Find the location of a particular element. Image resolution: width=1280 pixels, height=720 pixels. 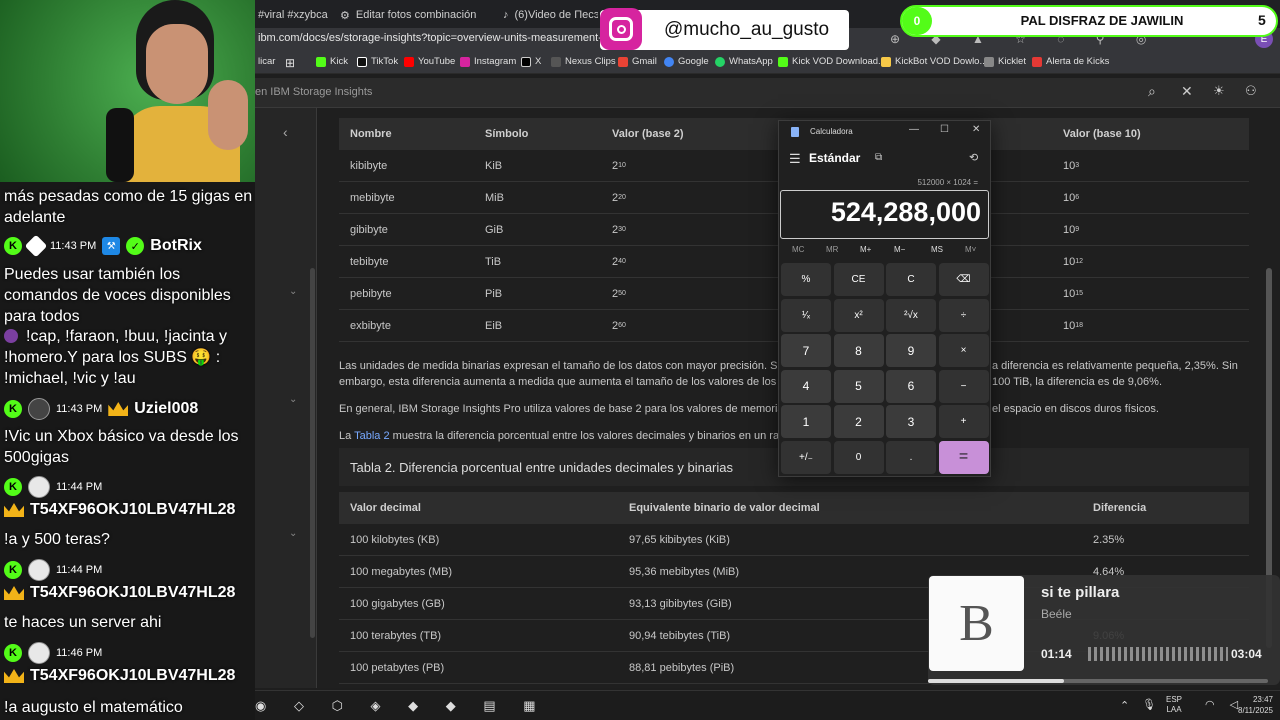

streamer-hand is located at coordinates (228, 115).